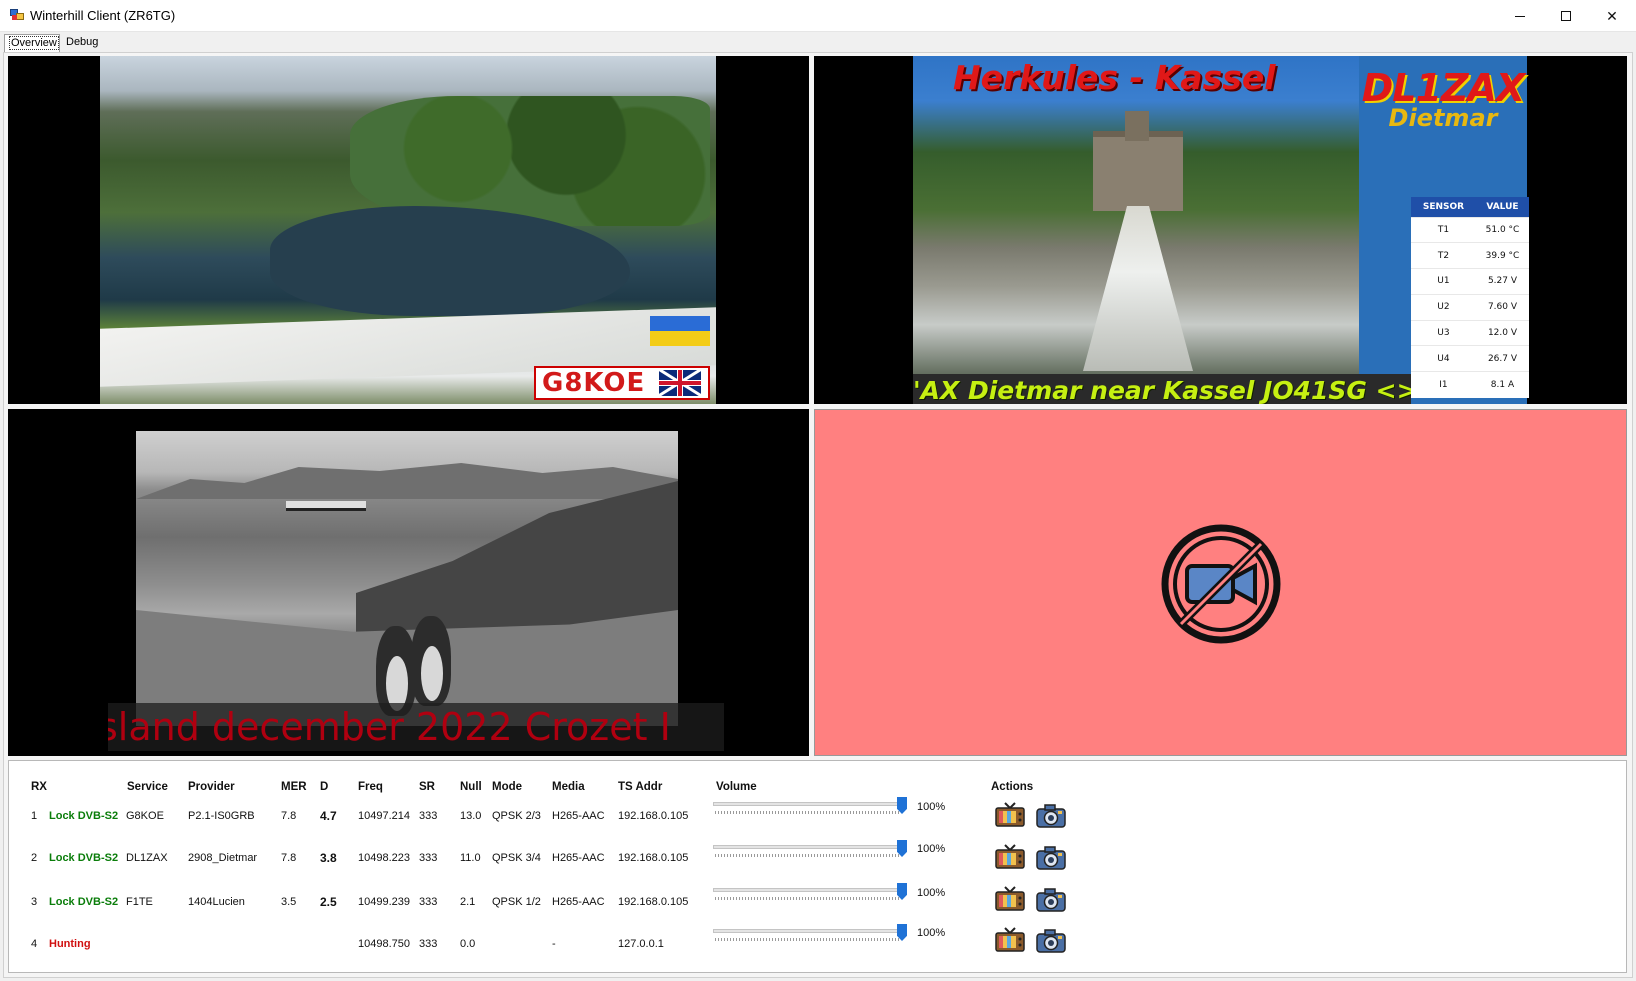 Image resolution: width=1636 pixels, height=981 pixels. I want to click on window-title: Winterhill Client (ZR6TG), so click(103, 15).